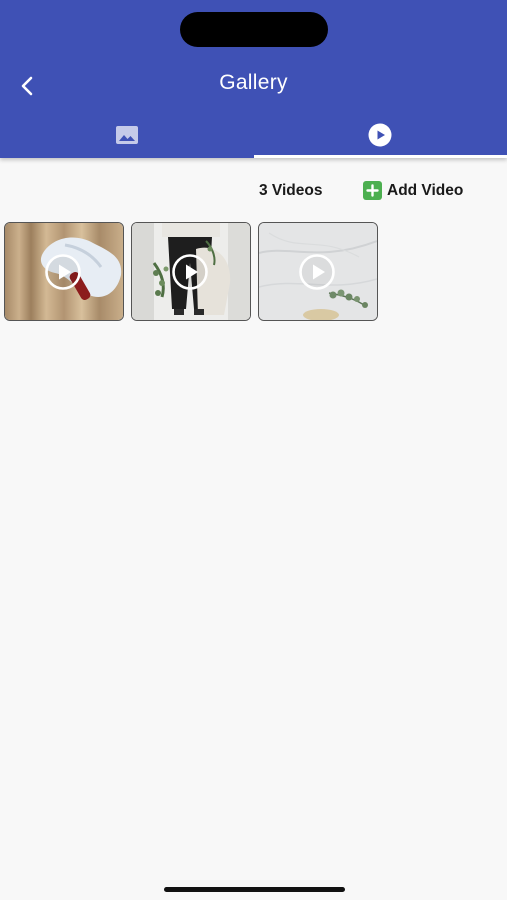  I want to click on image-icon, so click(126, 135).